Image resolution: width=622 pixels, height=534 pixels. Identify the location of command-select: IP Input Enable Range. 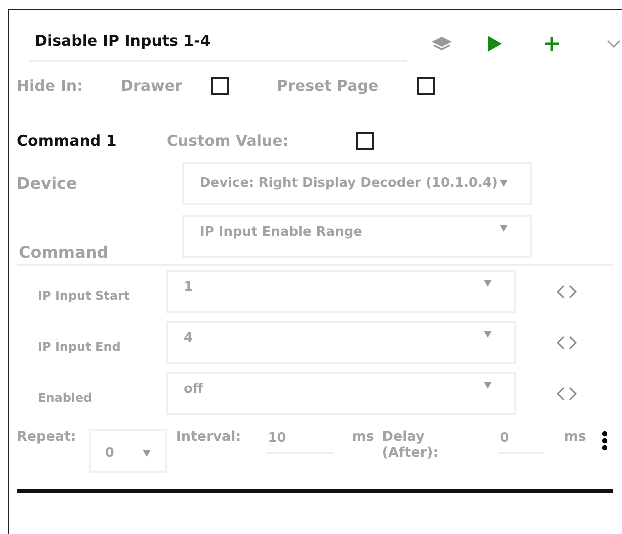
(357, 236).